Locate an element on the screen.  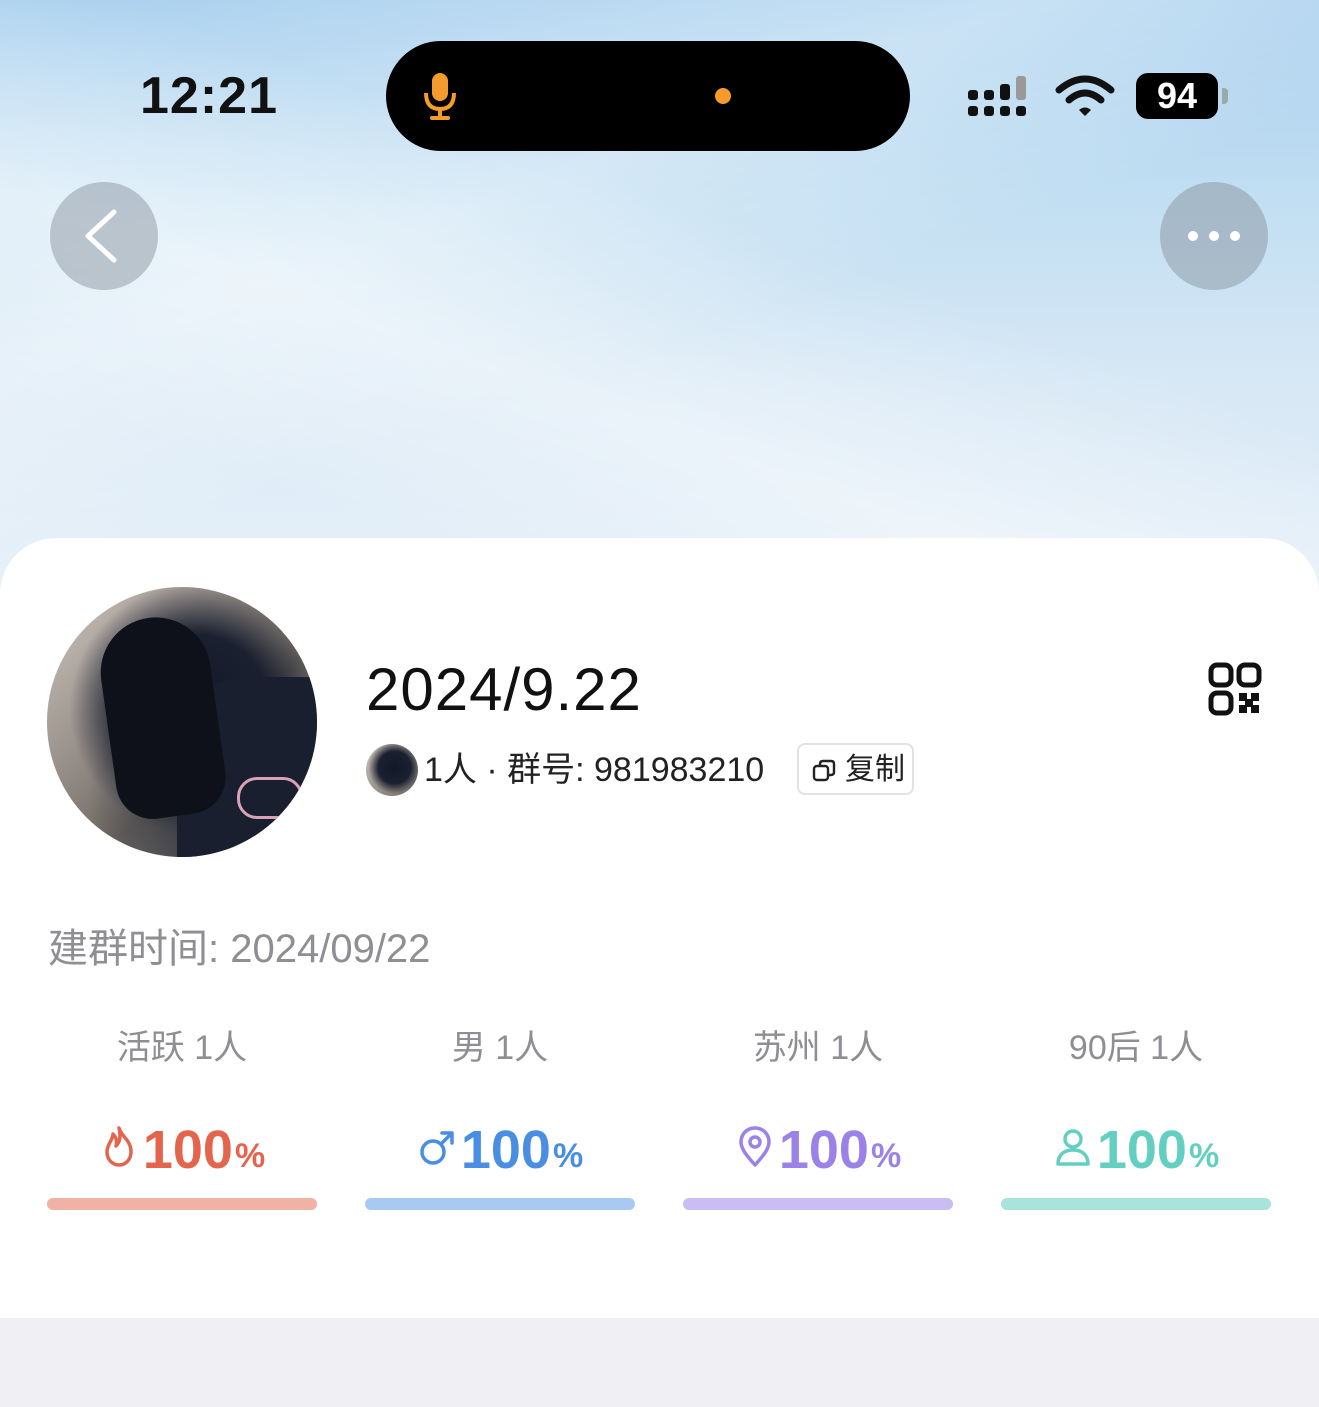
more-button is located at coordinates (1214, 236).